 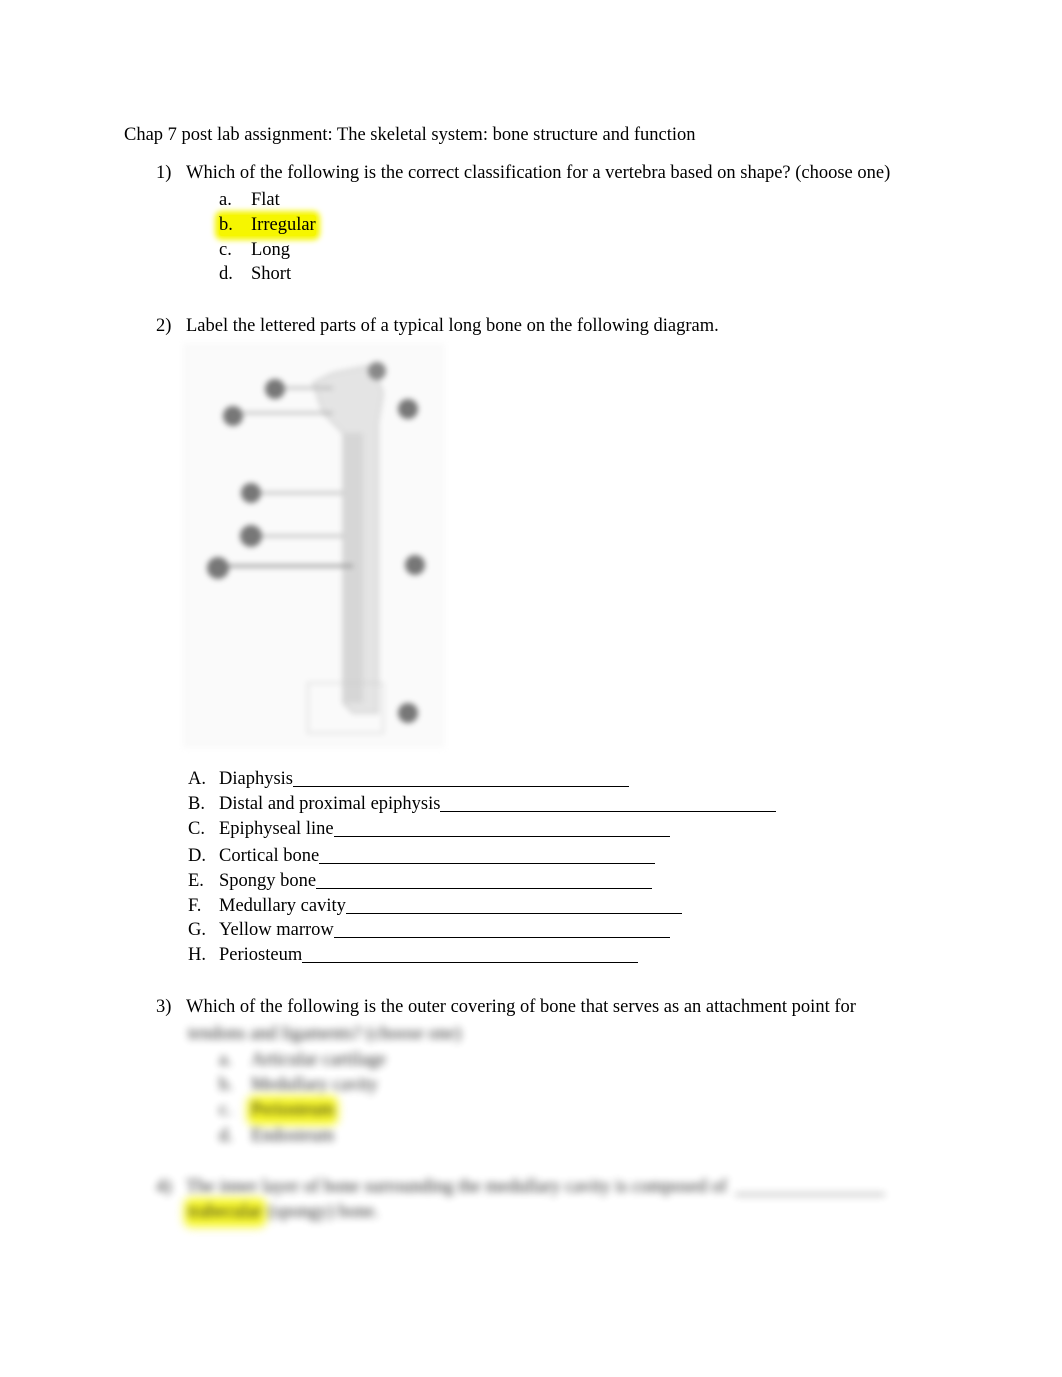 What do you see at coordinates (314, 1085) in the screenshot?
I see `option-text: Medullary cavity` at bounding box center [314, 1085].